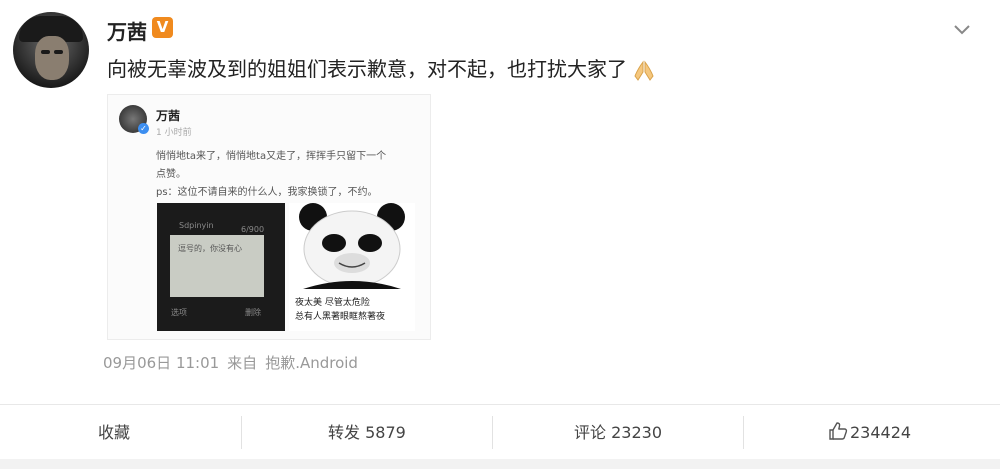 The image size is (1000, 469). Describe the element at coordinates (196, 225) in the screenshot. I see `phone-brand: Sdpinyin` at that location.